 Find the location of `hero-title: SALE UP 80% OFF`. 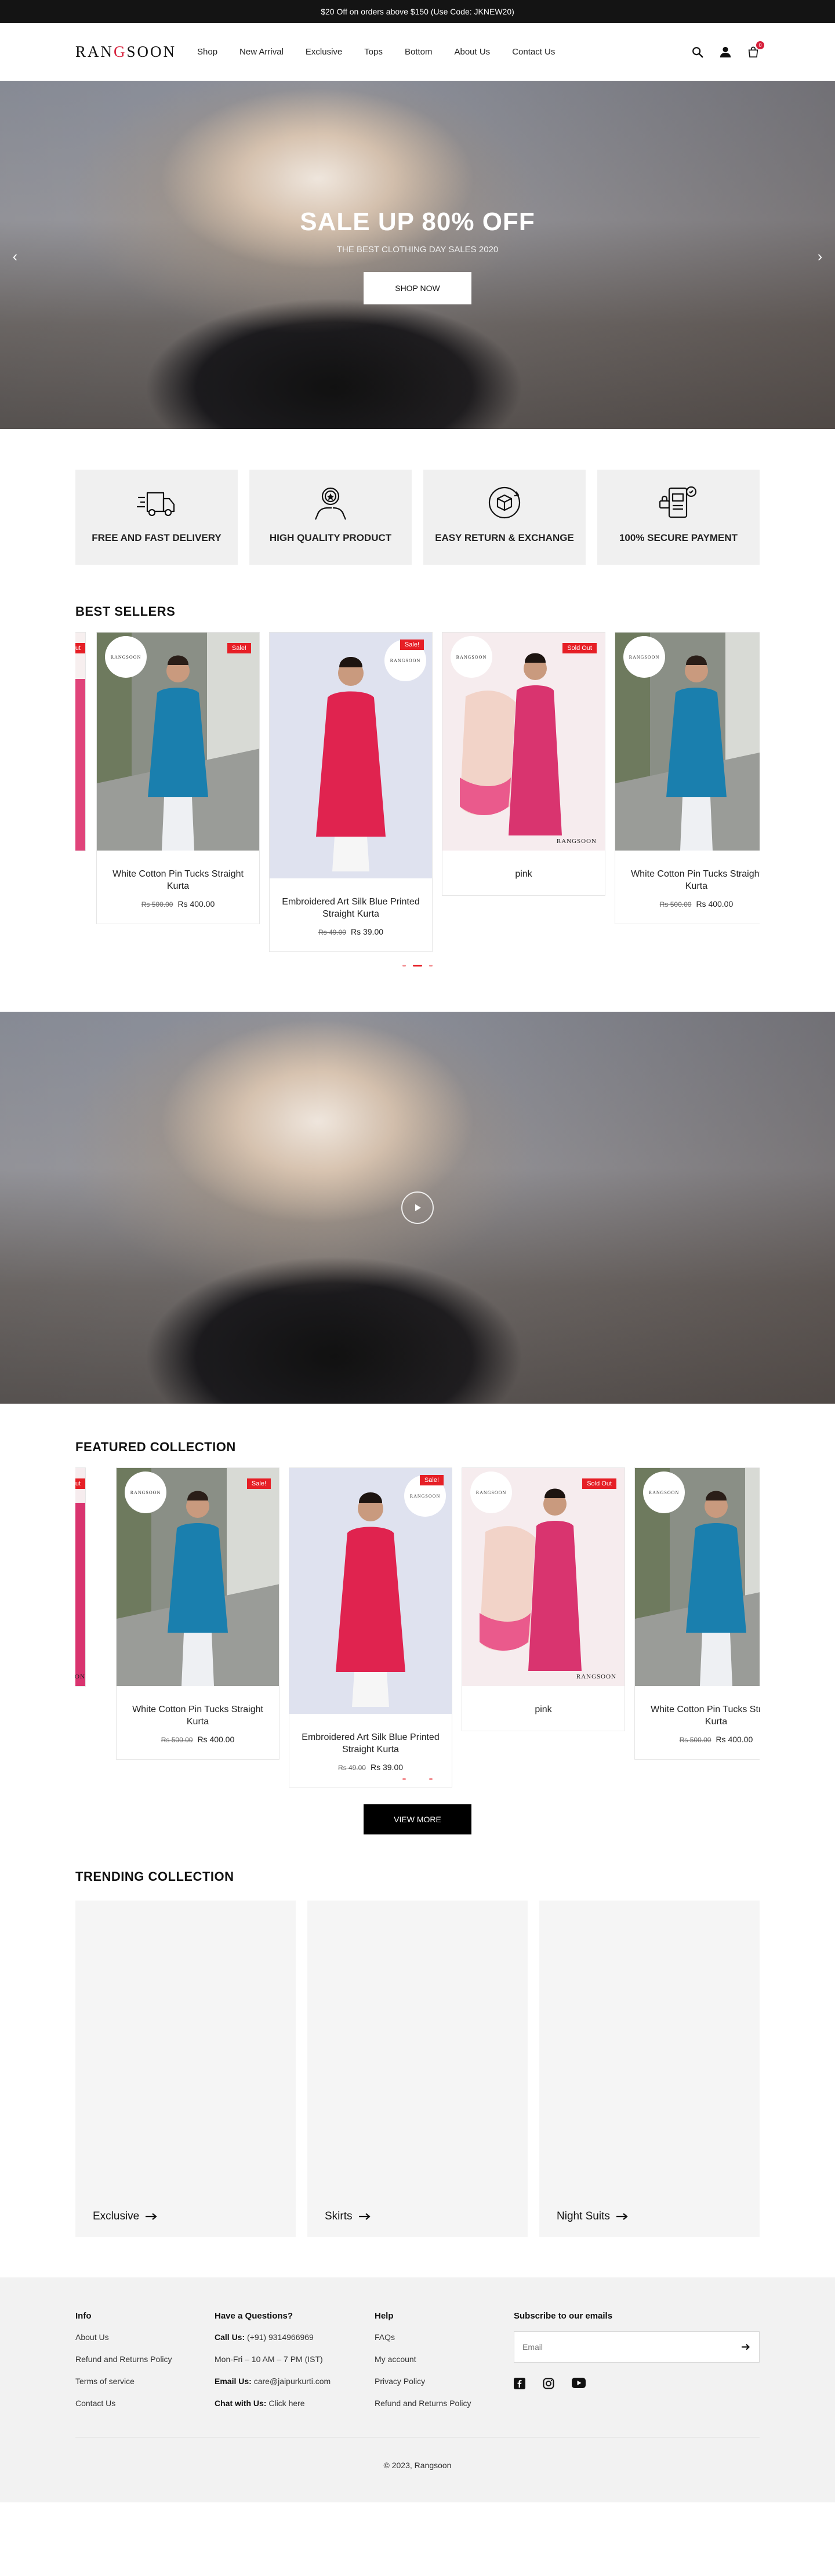

hero-title: SALE UP 80% OFF is located at coordinates (418, 222).